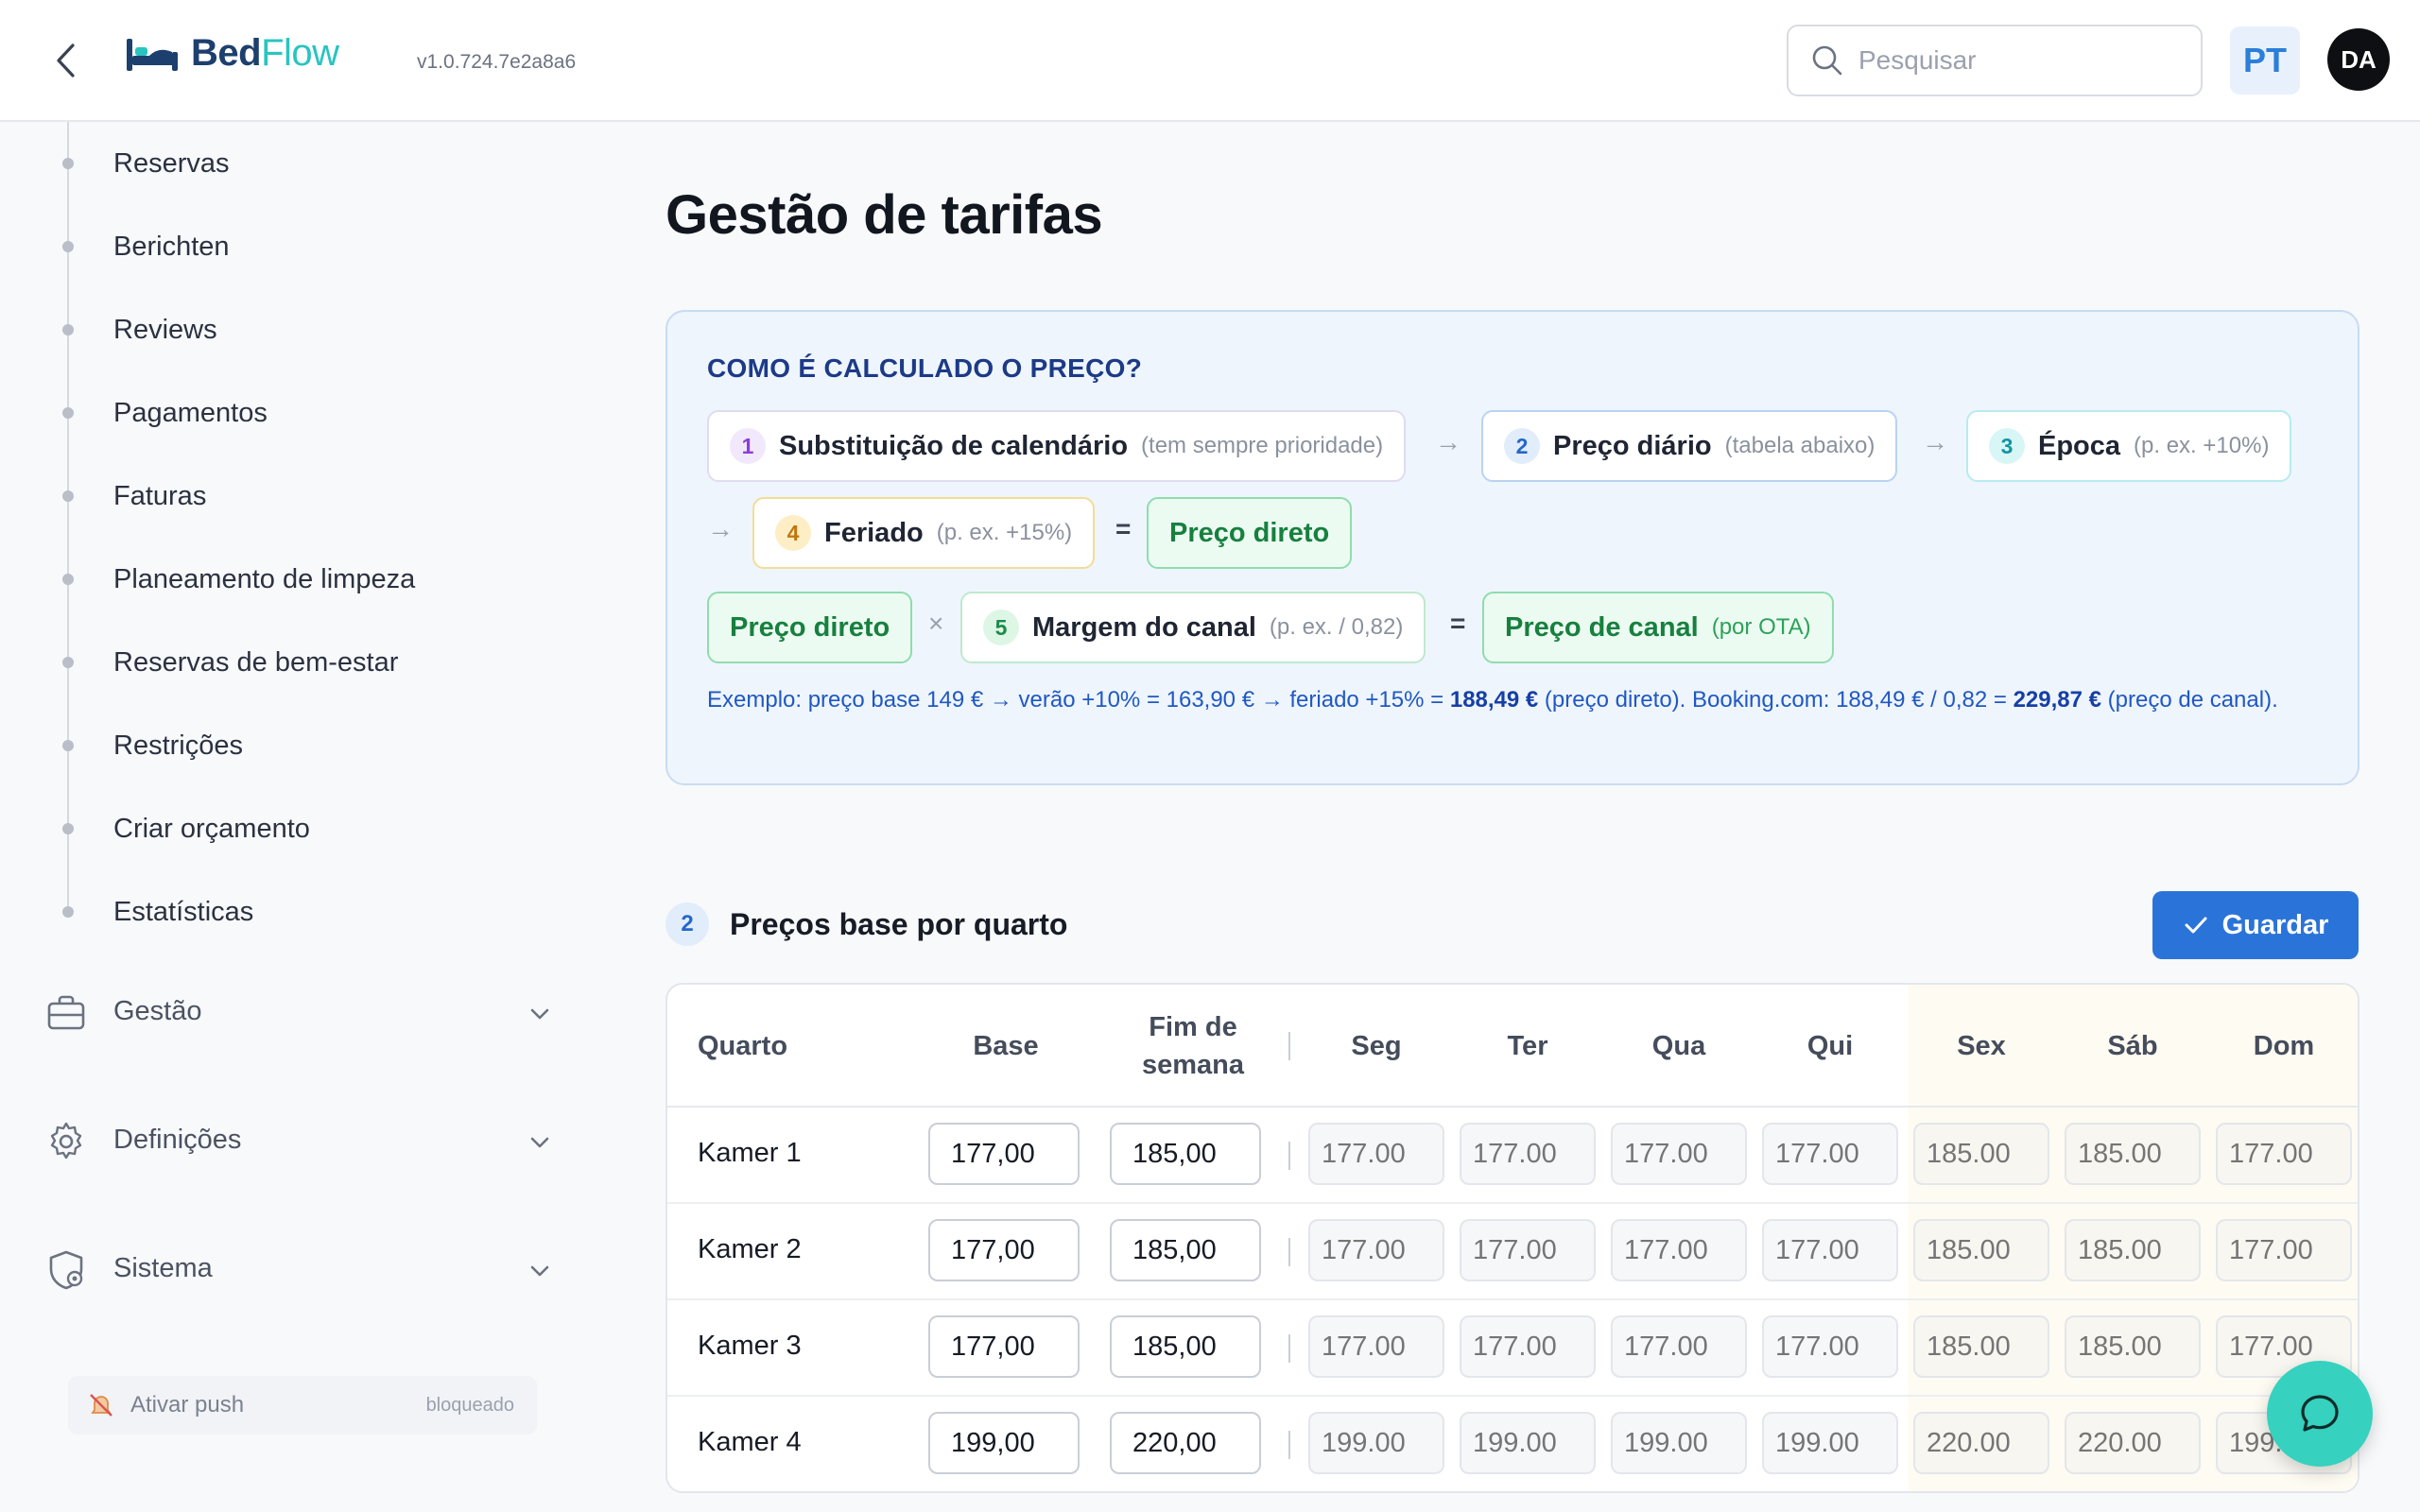 The width and height of the screenshot is (2420, 1512). What do you see at coordinates (1144, 627) in the screenshot?
I see `step-name: Margem do canal` at bounding box center [1144, 627].